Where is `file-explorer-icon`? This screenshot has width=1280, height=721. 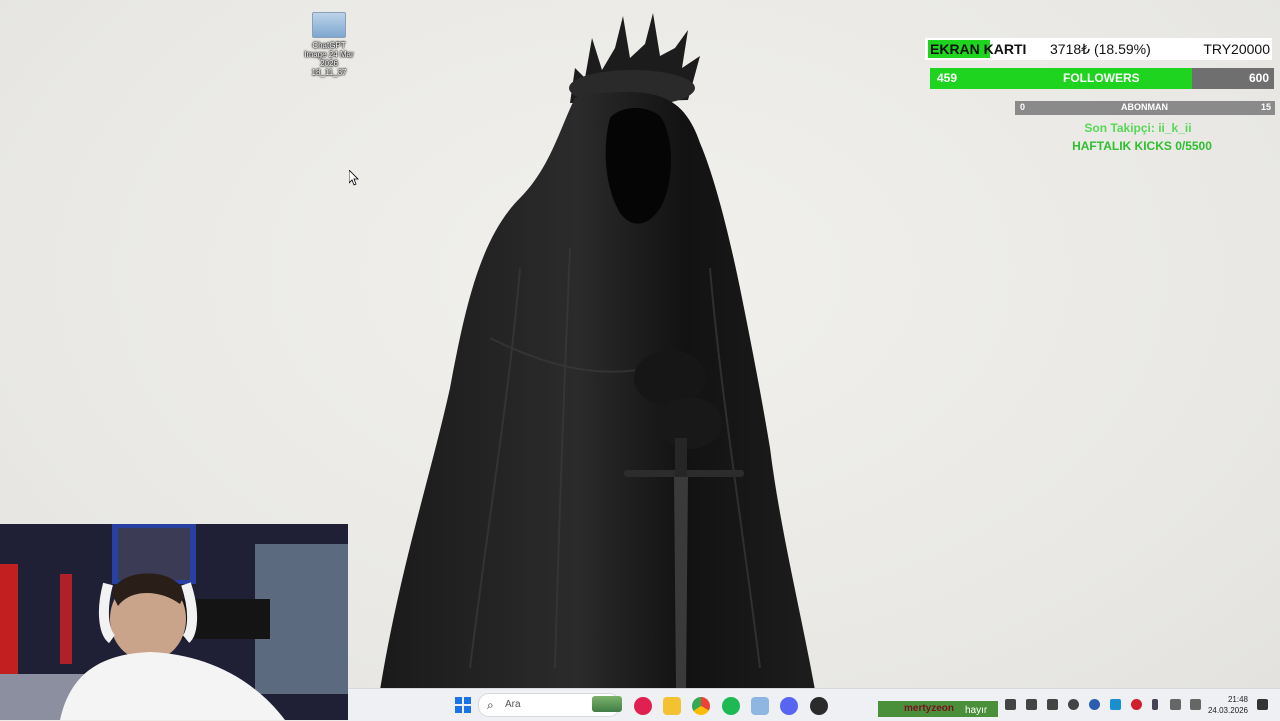 file-explorer-icon is located at coordinates (672, 706).